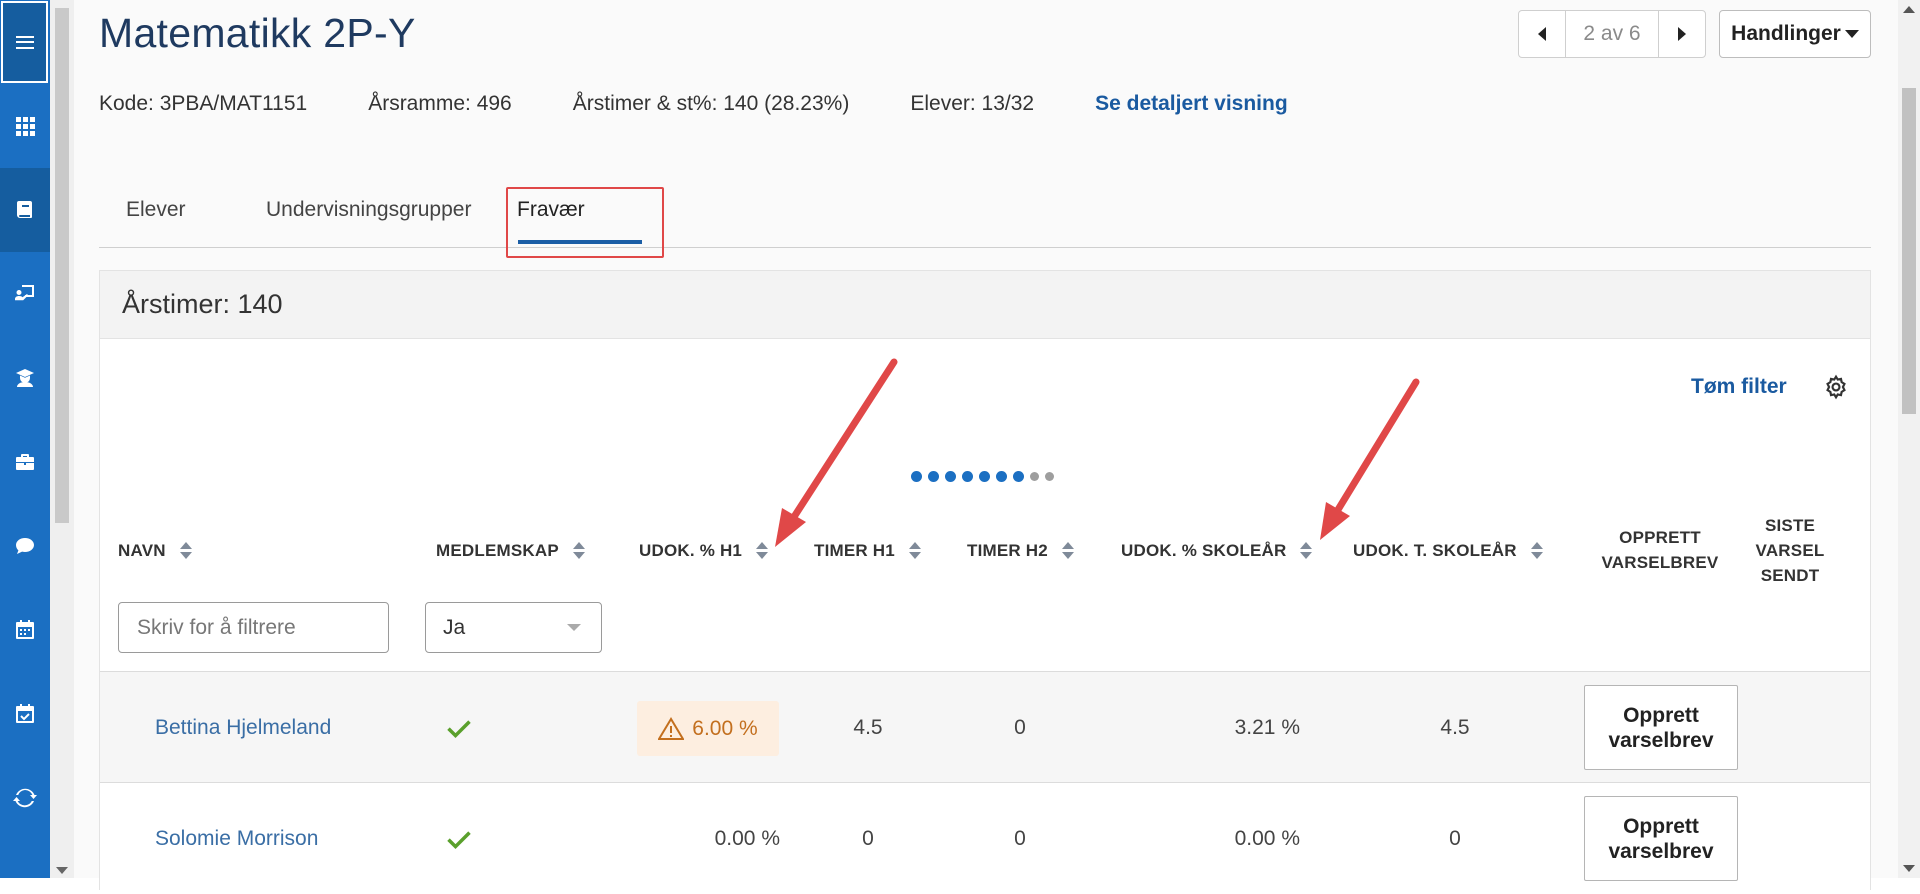  What do you see at coordinates (1204, 550) in the screenshot?
I see `col-header-label: UDOK. % SKOLEÅR` at bounding box center [1204, 550].